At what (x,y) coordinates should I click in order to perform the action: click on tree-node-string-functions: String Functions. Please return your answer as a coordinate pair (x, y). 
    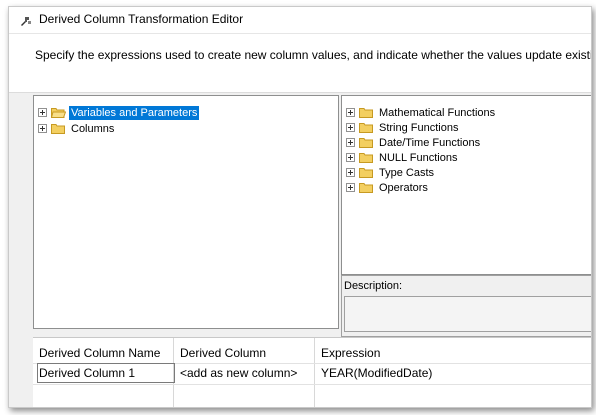
    Looking at the image, I should click on (403, 127).